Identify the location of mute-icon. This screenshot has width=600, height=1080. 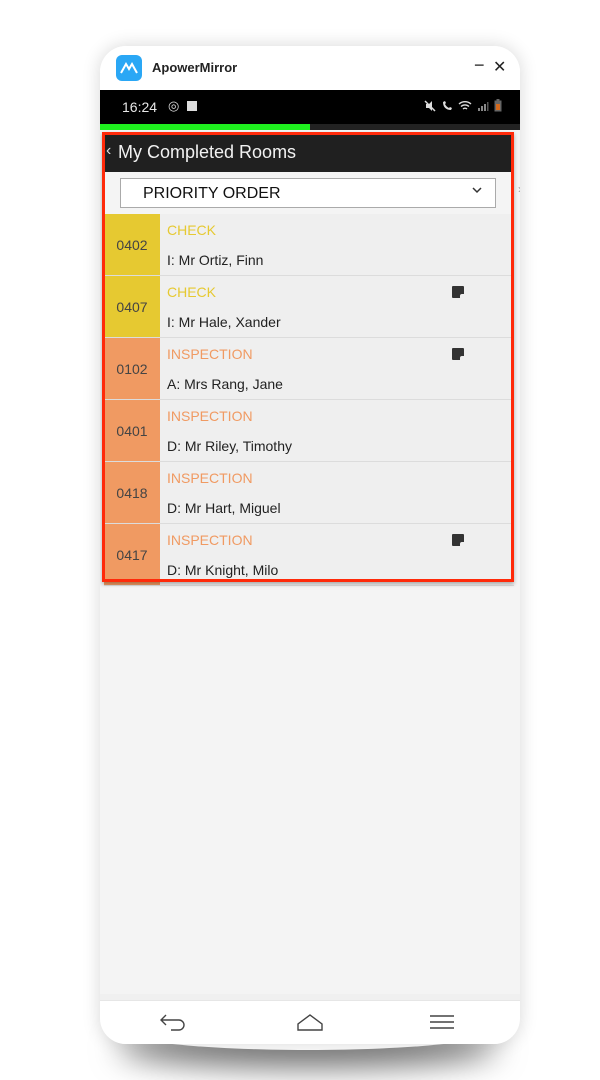
(430, 105).